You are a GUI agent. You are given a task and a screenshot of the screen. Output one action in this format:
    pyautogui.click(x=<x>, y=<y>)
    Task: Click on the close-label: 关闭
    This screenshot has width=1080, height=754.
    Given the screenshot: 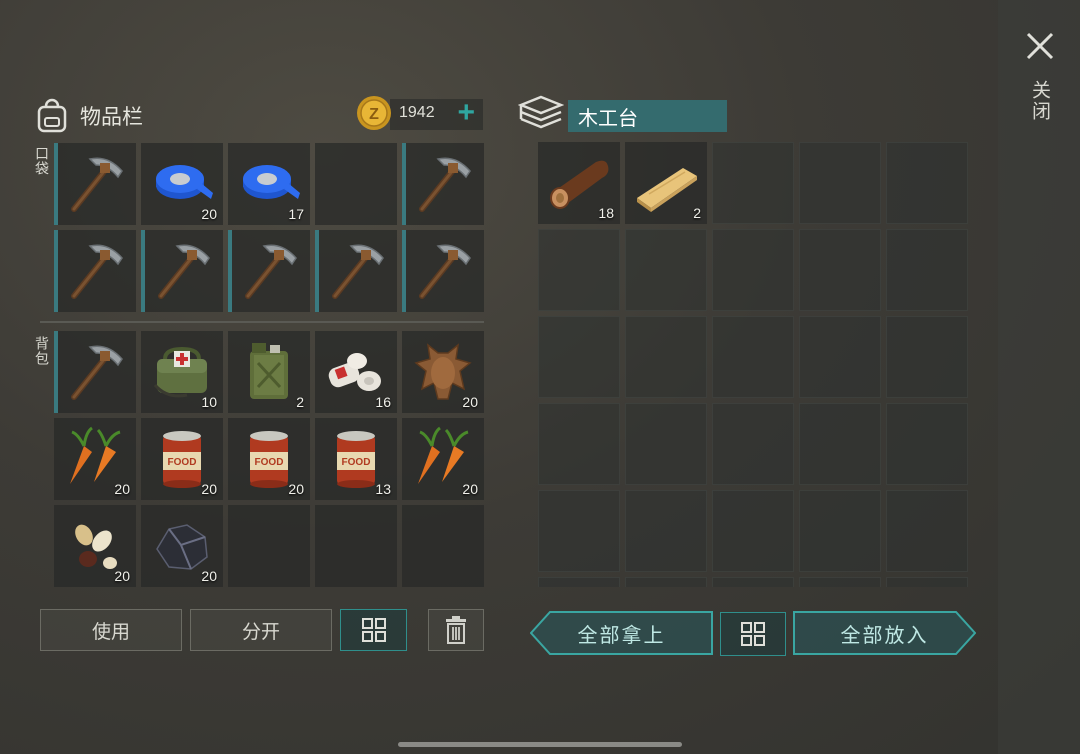 What is the action you would take?
    pyautogui.click(x=1039, y=101)
    